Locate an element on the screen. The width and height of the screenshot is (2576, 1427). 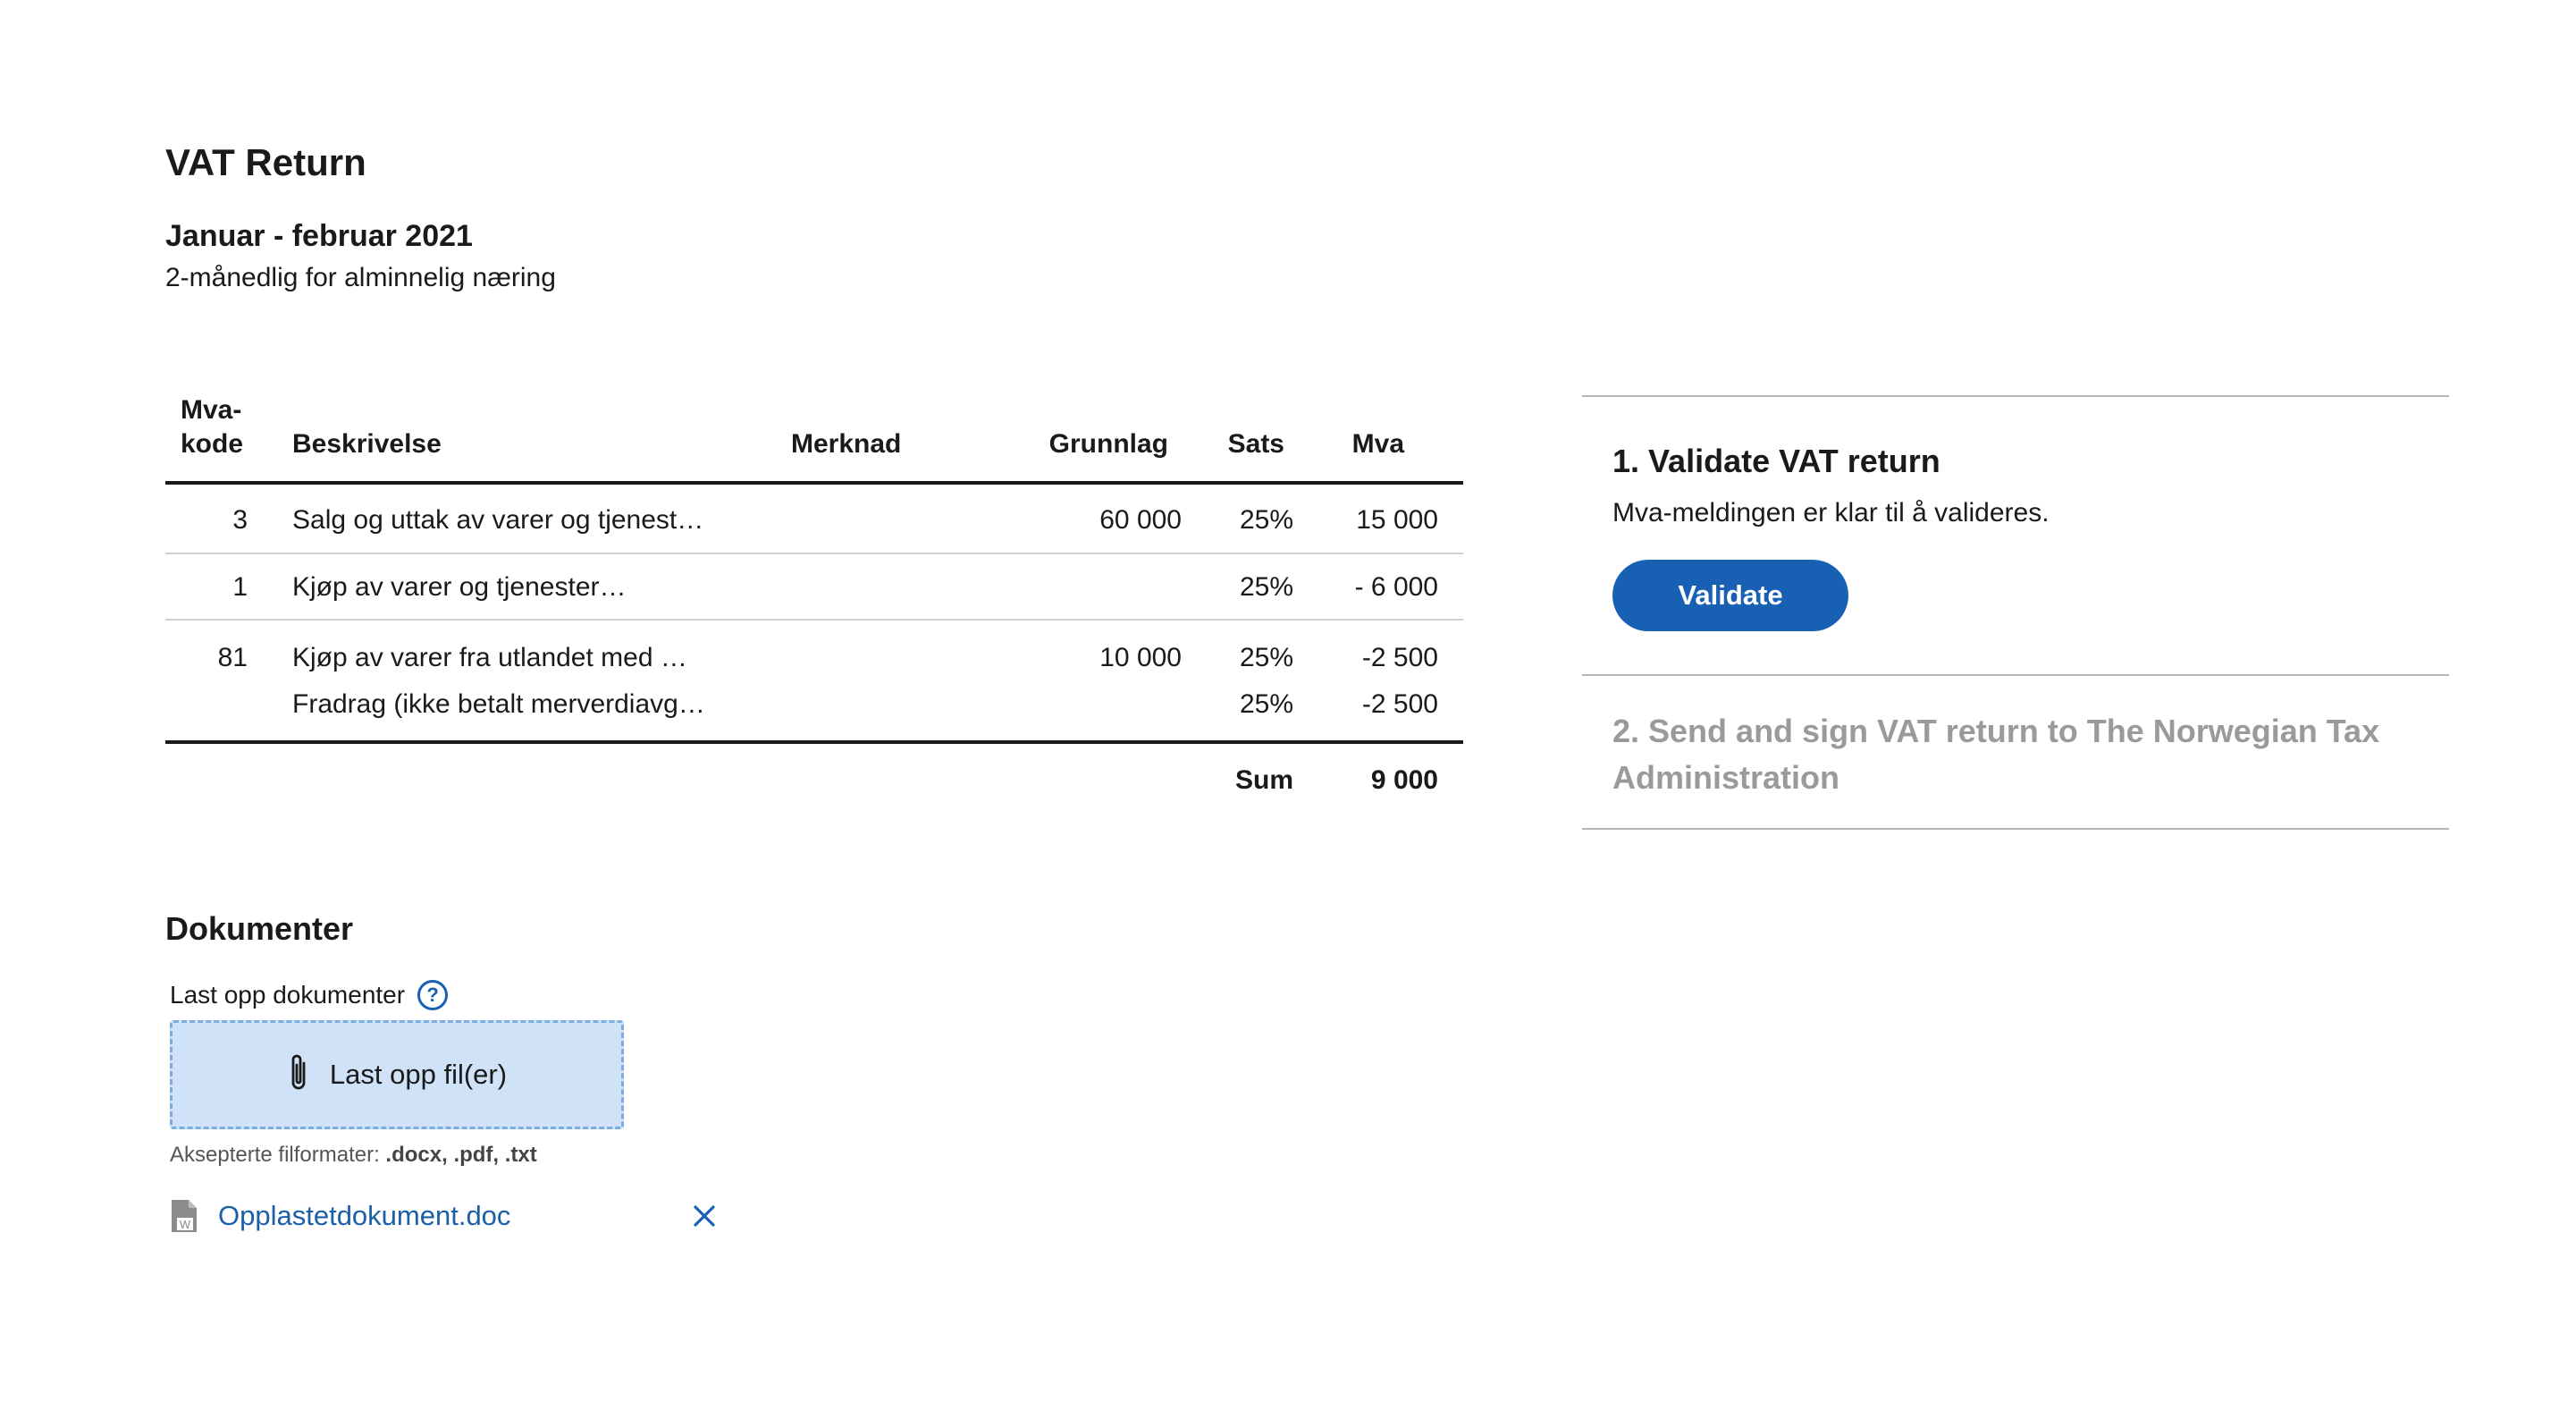
column-header-mva: Mva is located at coordinates (1378, 444).